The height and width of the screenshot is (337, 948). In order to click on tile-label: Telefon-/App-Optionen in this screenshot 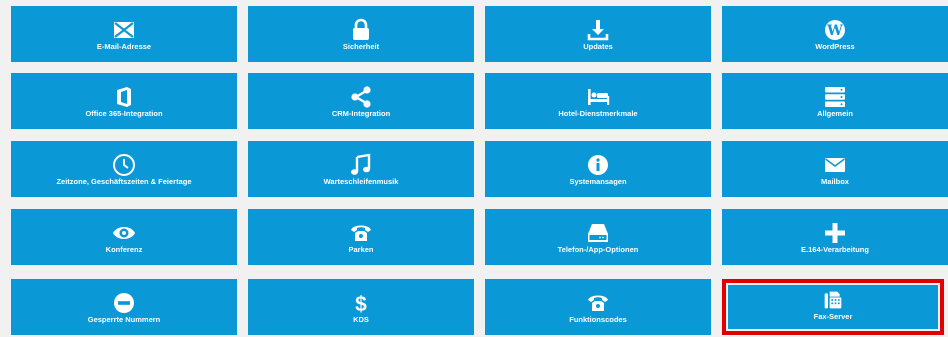, I will do `click(598, 249)`.